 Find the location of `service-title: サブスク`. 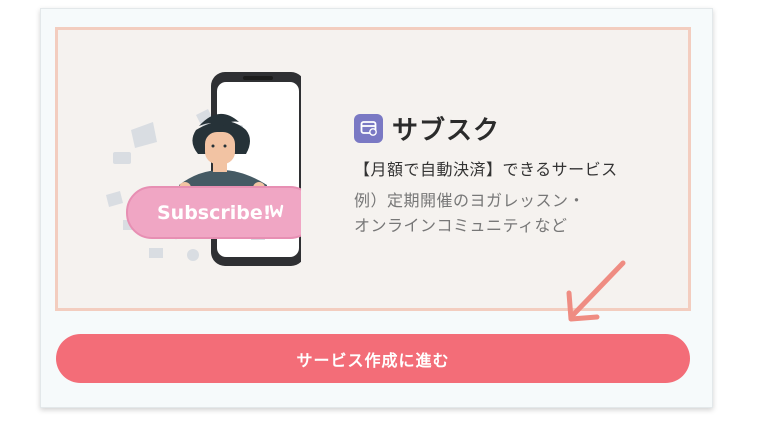

service-title: サブスク is located at coordinates (446, 130).